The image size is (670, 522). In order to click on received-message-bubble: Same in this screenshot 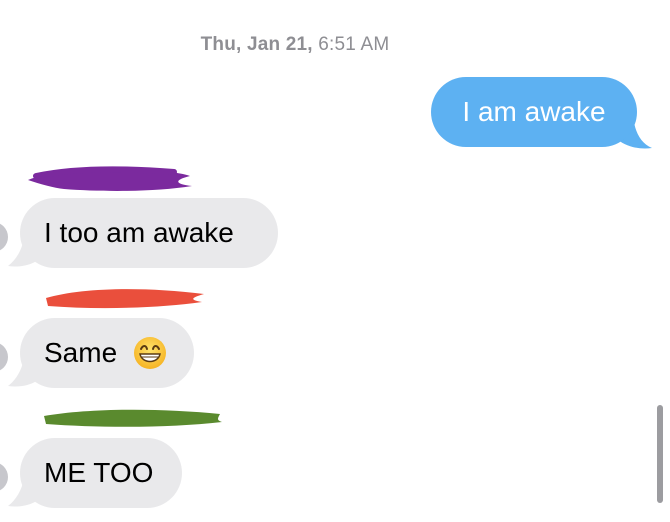, I will do `click(107, 353)`.